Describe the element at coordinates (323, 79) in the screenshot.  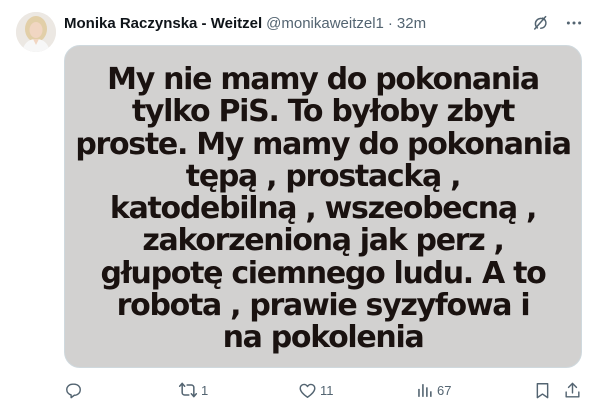
I see `image-text-line: My nie mamy do pokonania` at that location.